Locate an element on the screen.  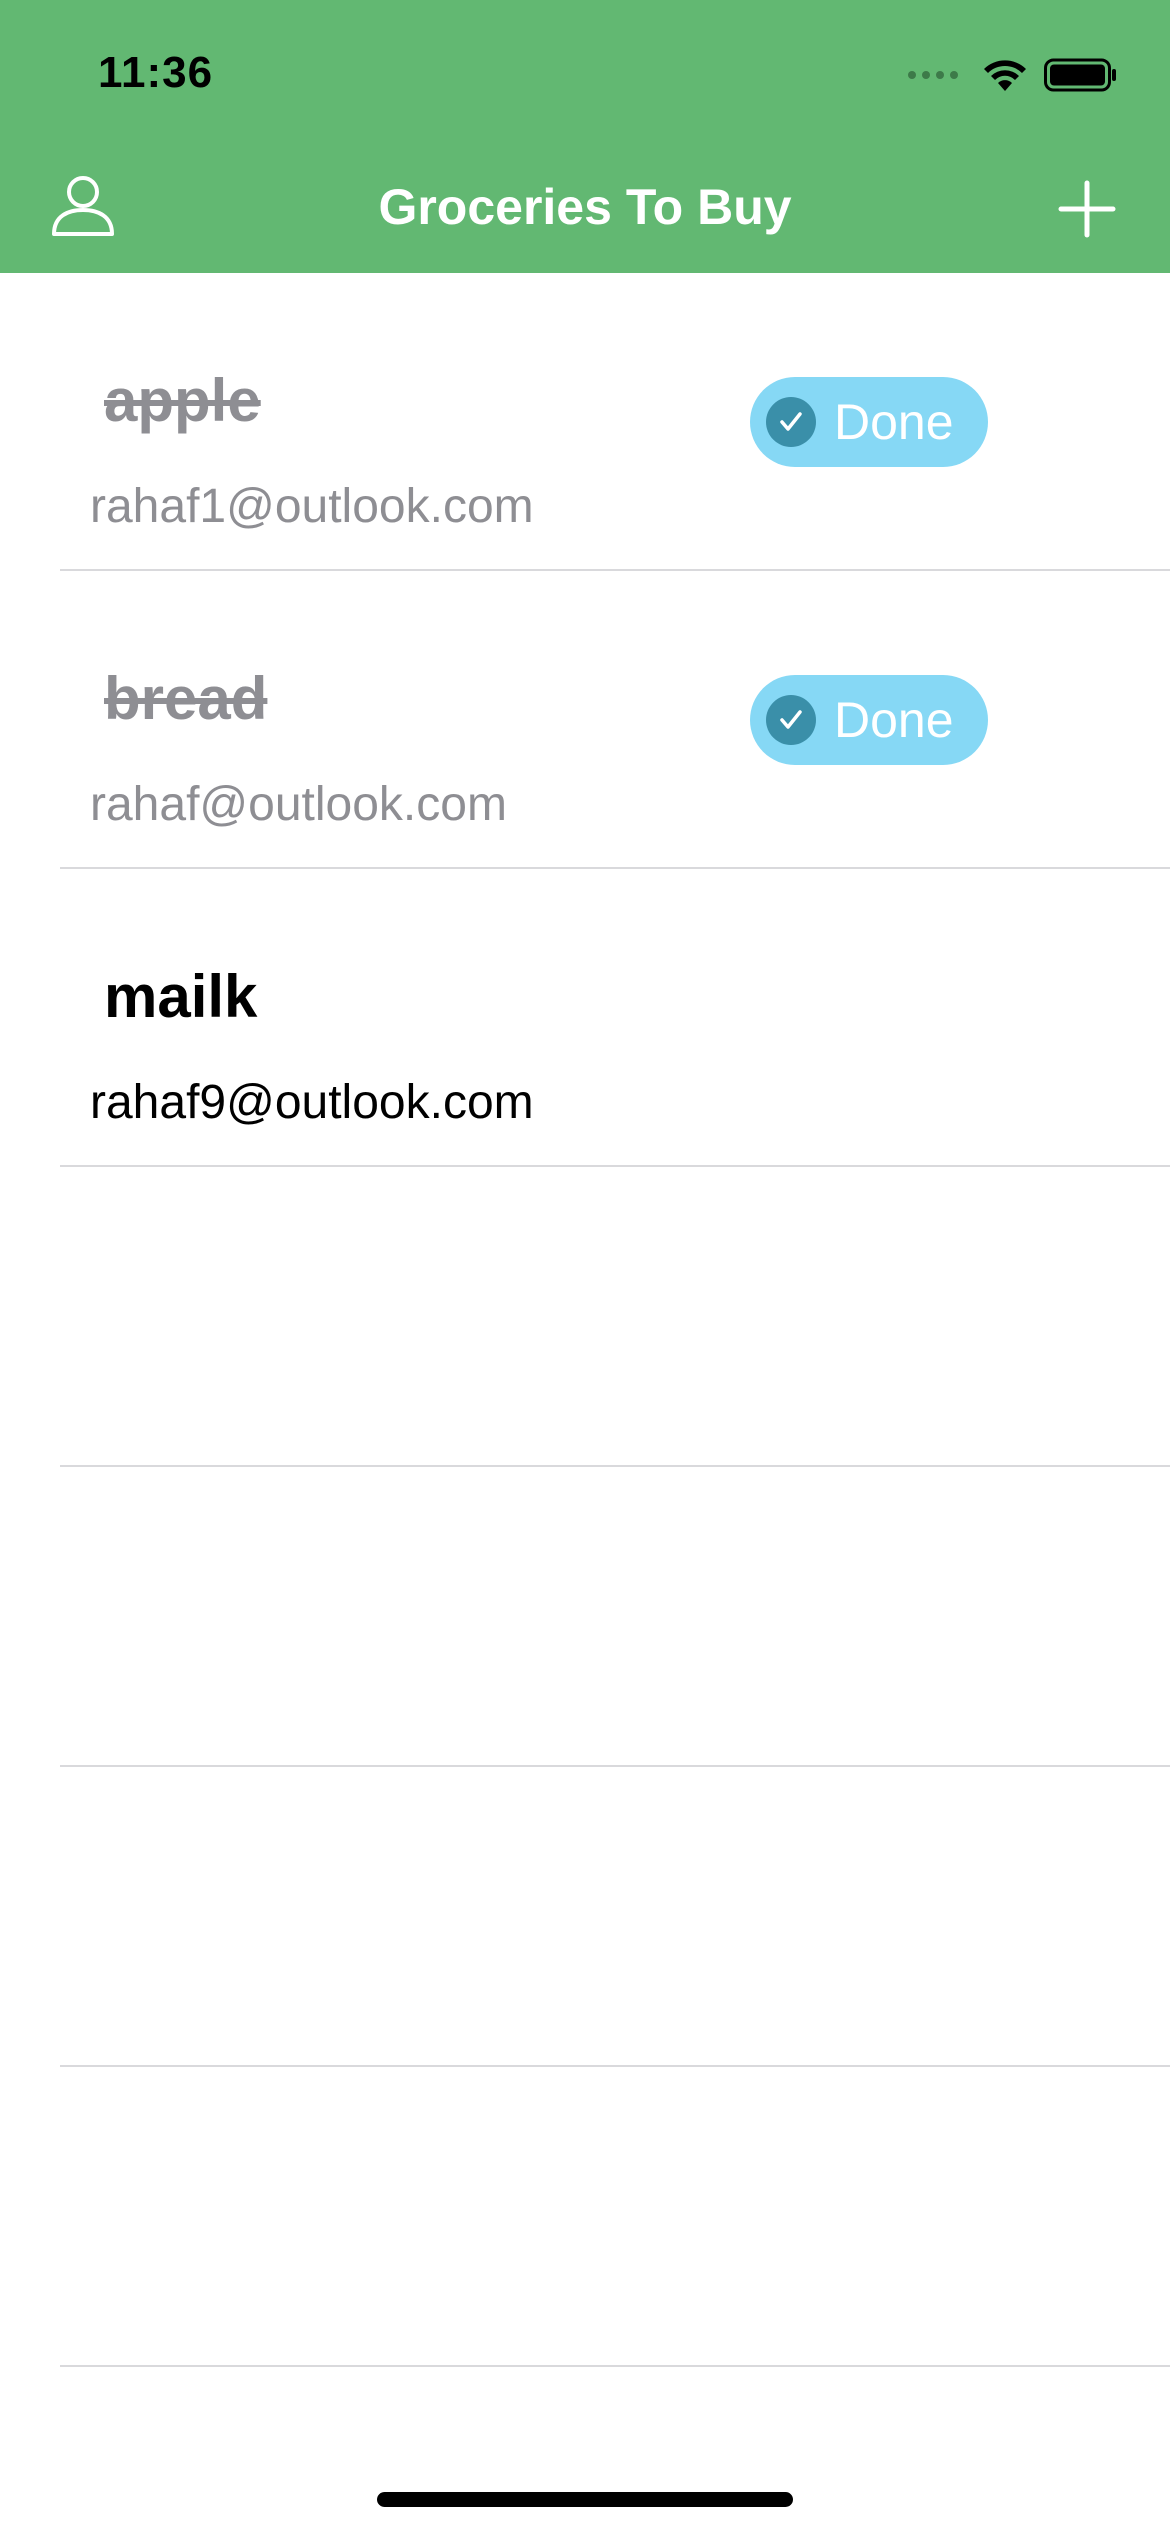
plus-icon is located at coordinates (1087, 209).